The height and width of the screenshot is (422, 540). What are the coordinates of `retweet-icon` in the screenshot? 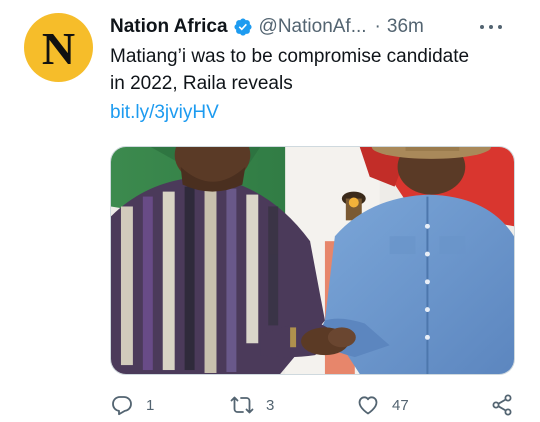 It's located at (242, 405).